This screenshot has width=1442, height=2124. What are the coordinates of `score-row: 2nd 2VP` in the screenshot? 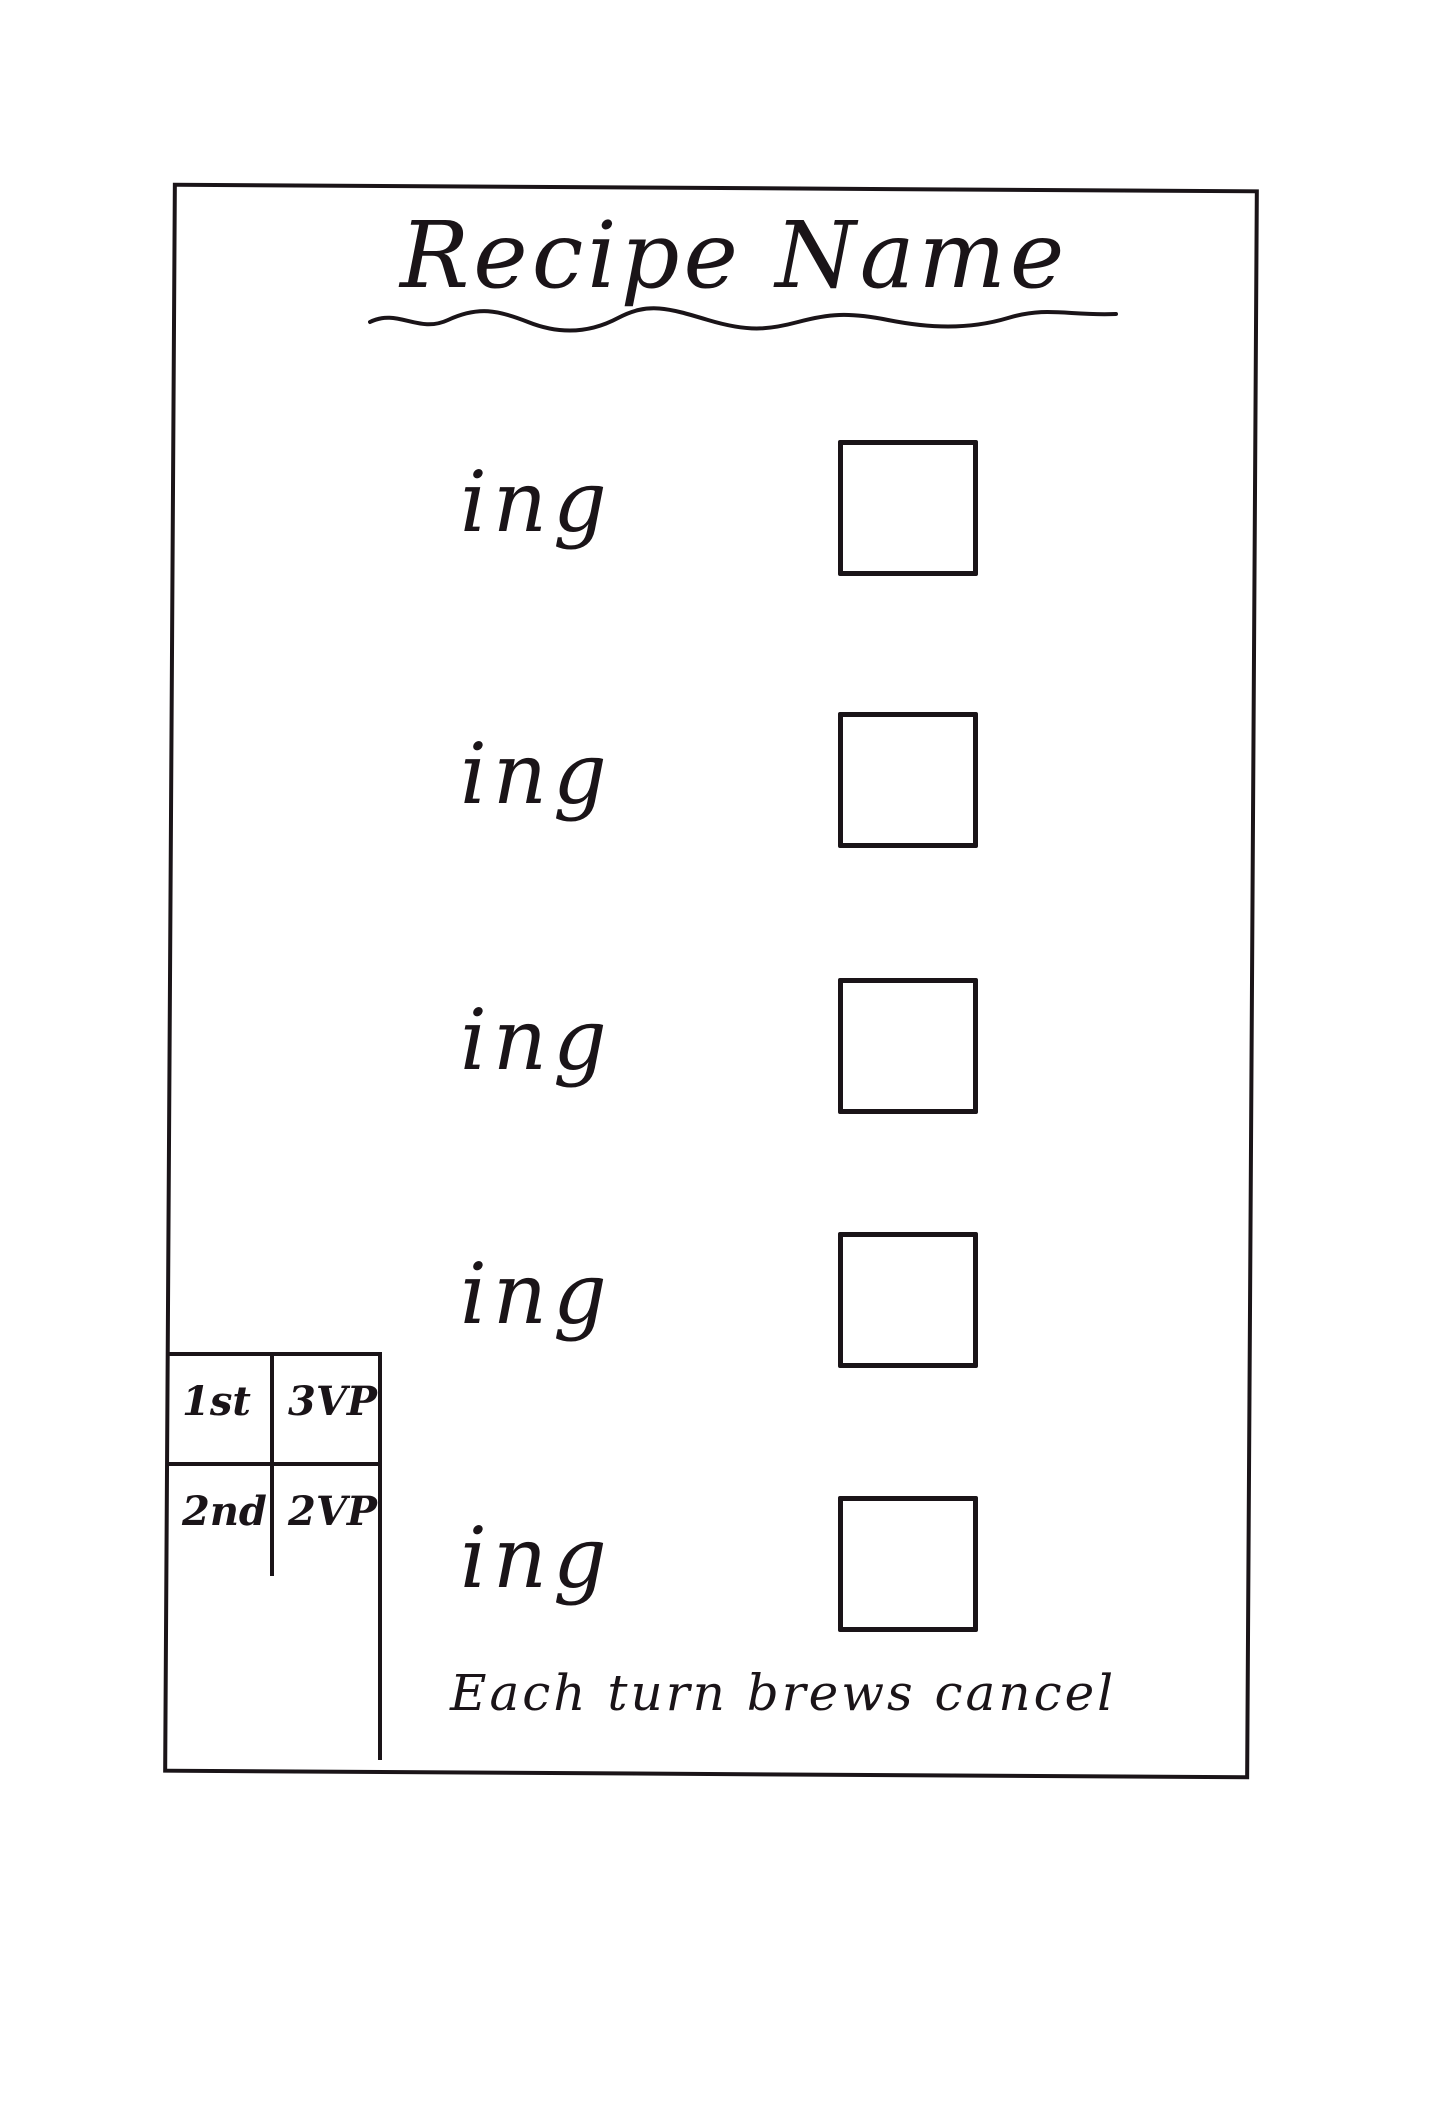 It's located at (274, 1521).